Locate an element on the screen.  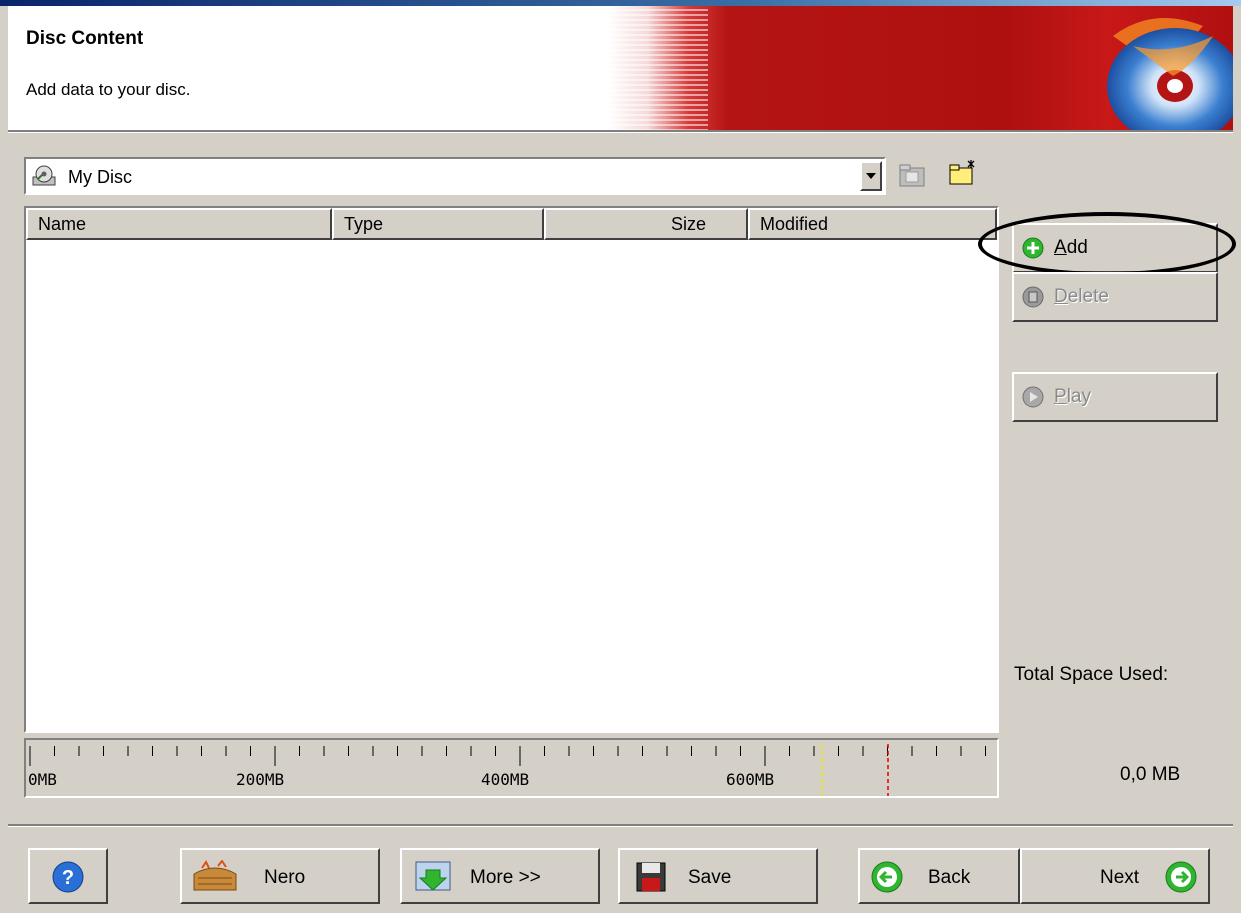
back-button-label: Back is located at coordinates (949, 877).